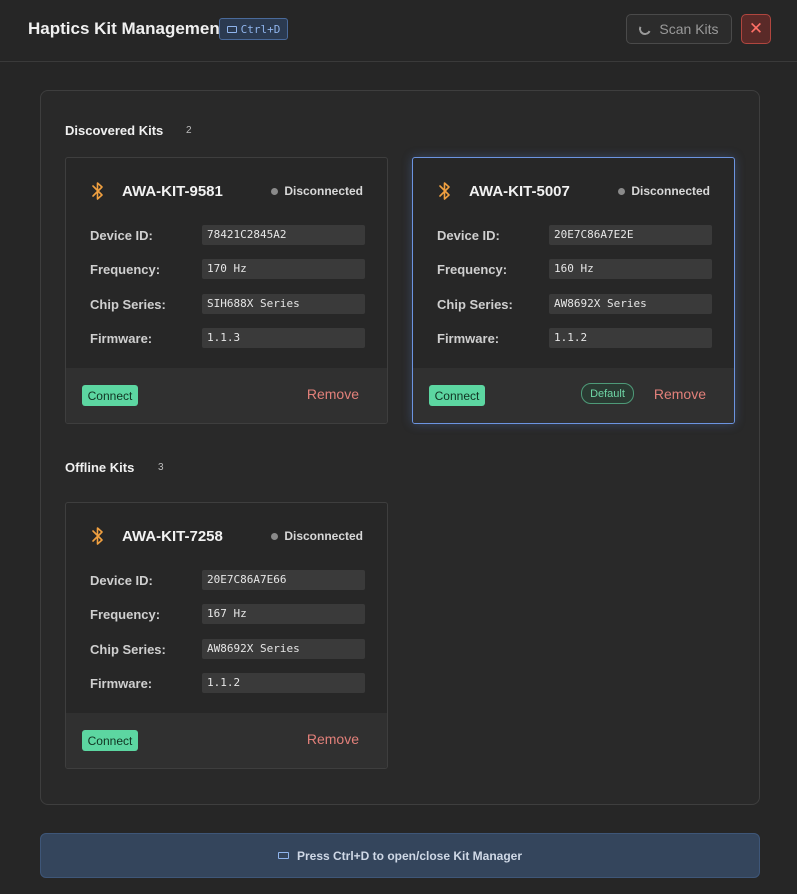 This screenshot has height=894, width=797. I want to click on kit-card-header: AWA-KIT-5007 Disconnected, so click(573, 191).